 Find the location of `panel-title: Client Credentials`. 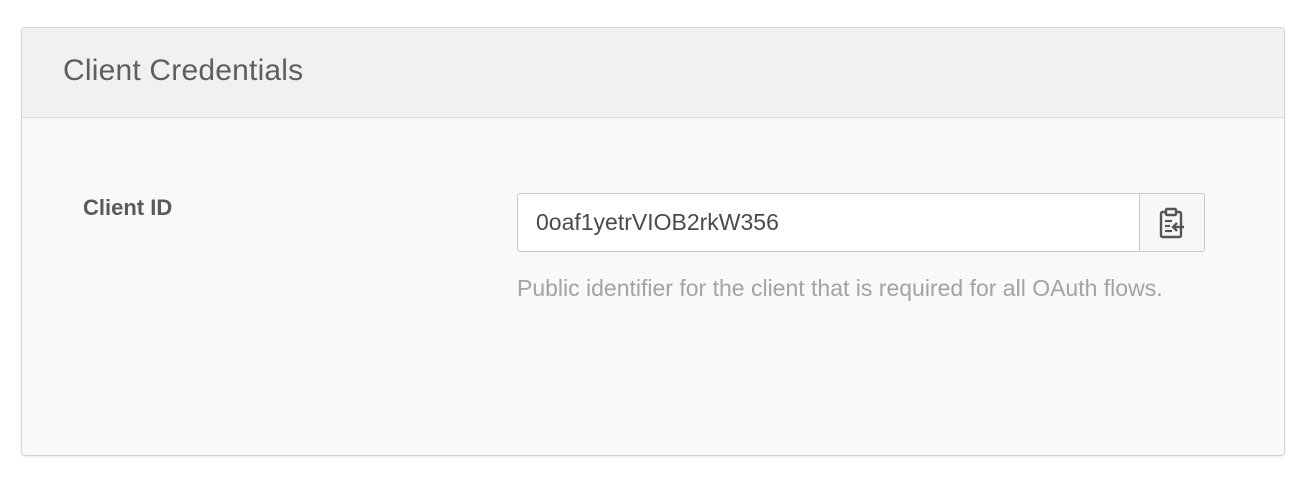

panel-title: Client Credentials is located at coordinates (183, 70).